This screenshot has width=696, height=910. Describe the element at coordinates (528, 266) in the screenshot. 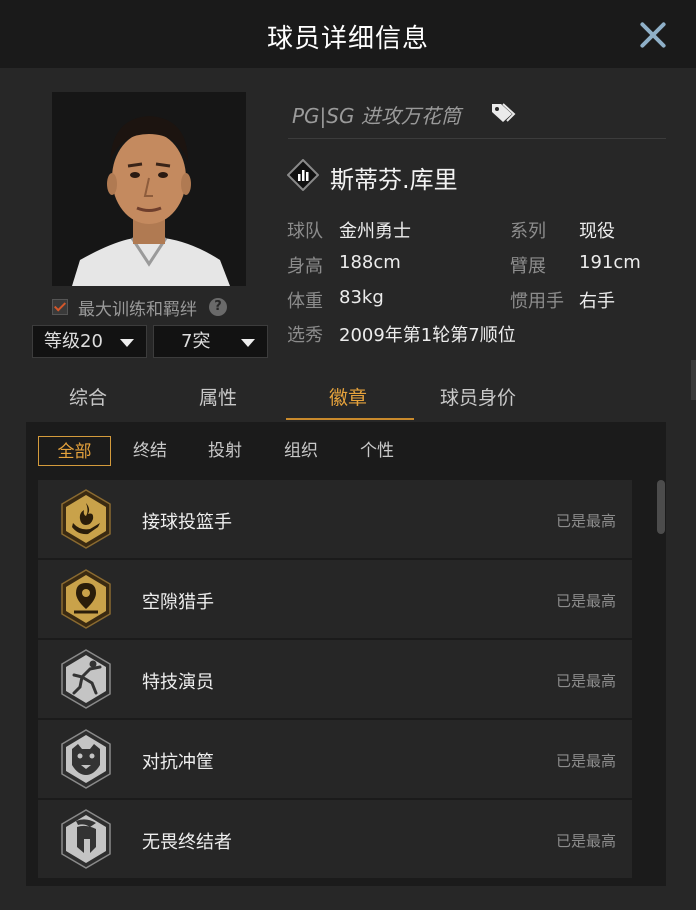

I see `info-label-wingspan: 臂展` at that location.